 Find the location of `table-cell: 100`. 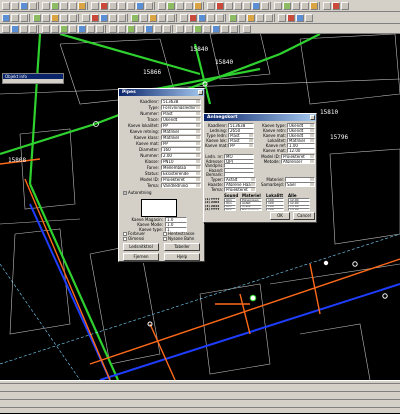

table-cell: 100 is located at coordinates (275, 209).